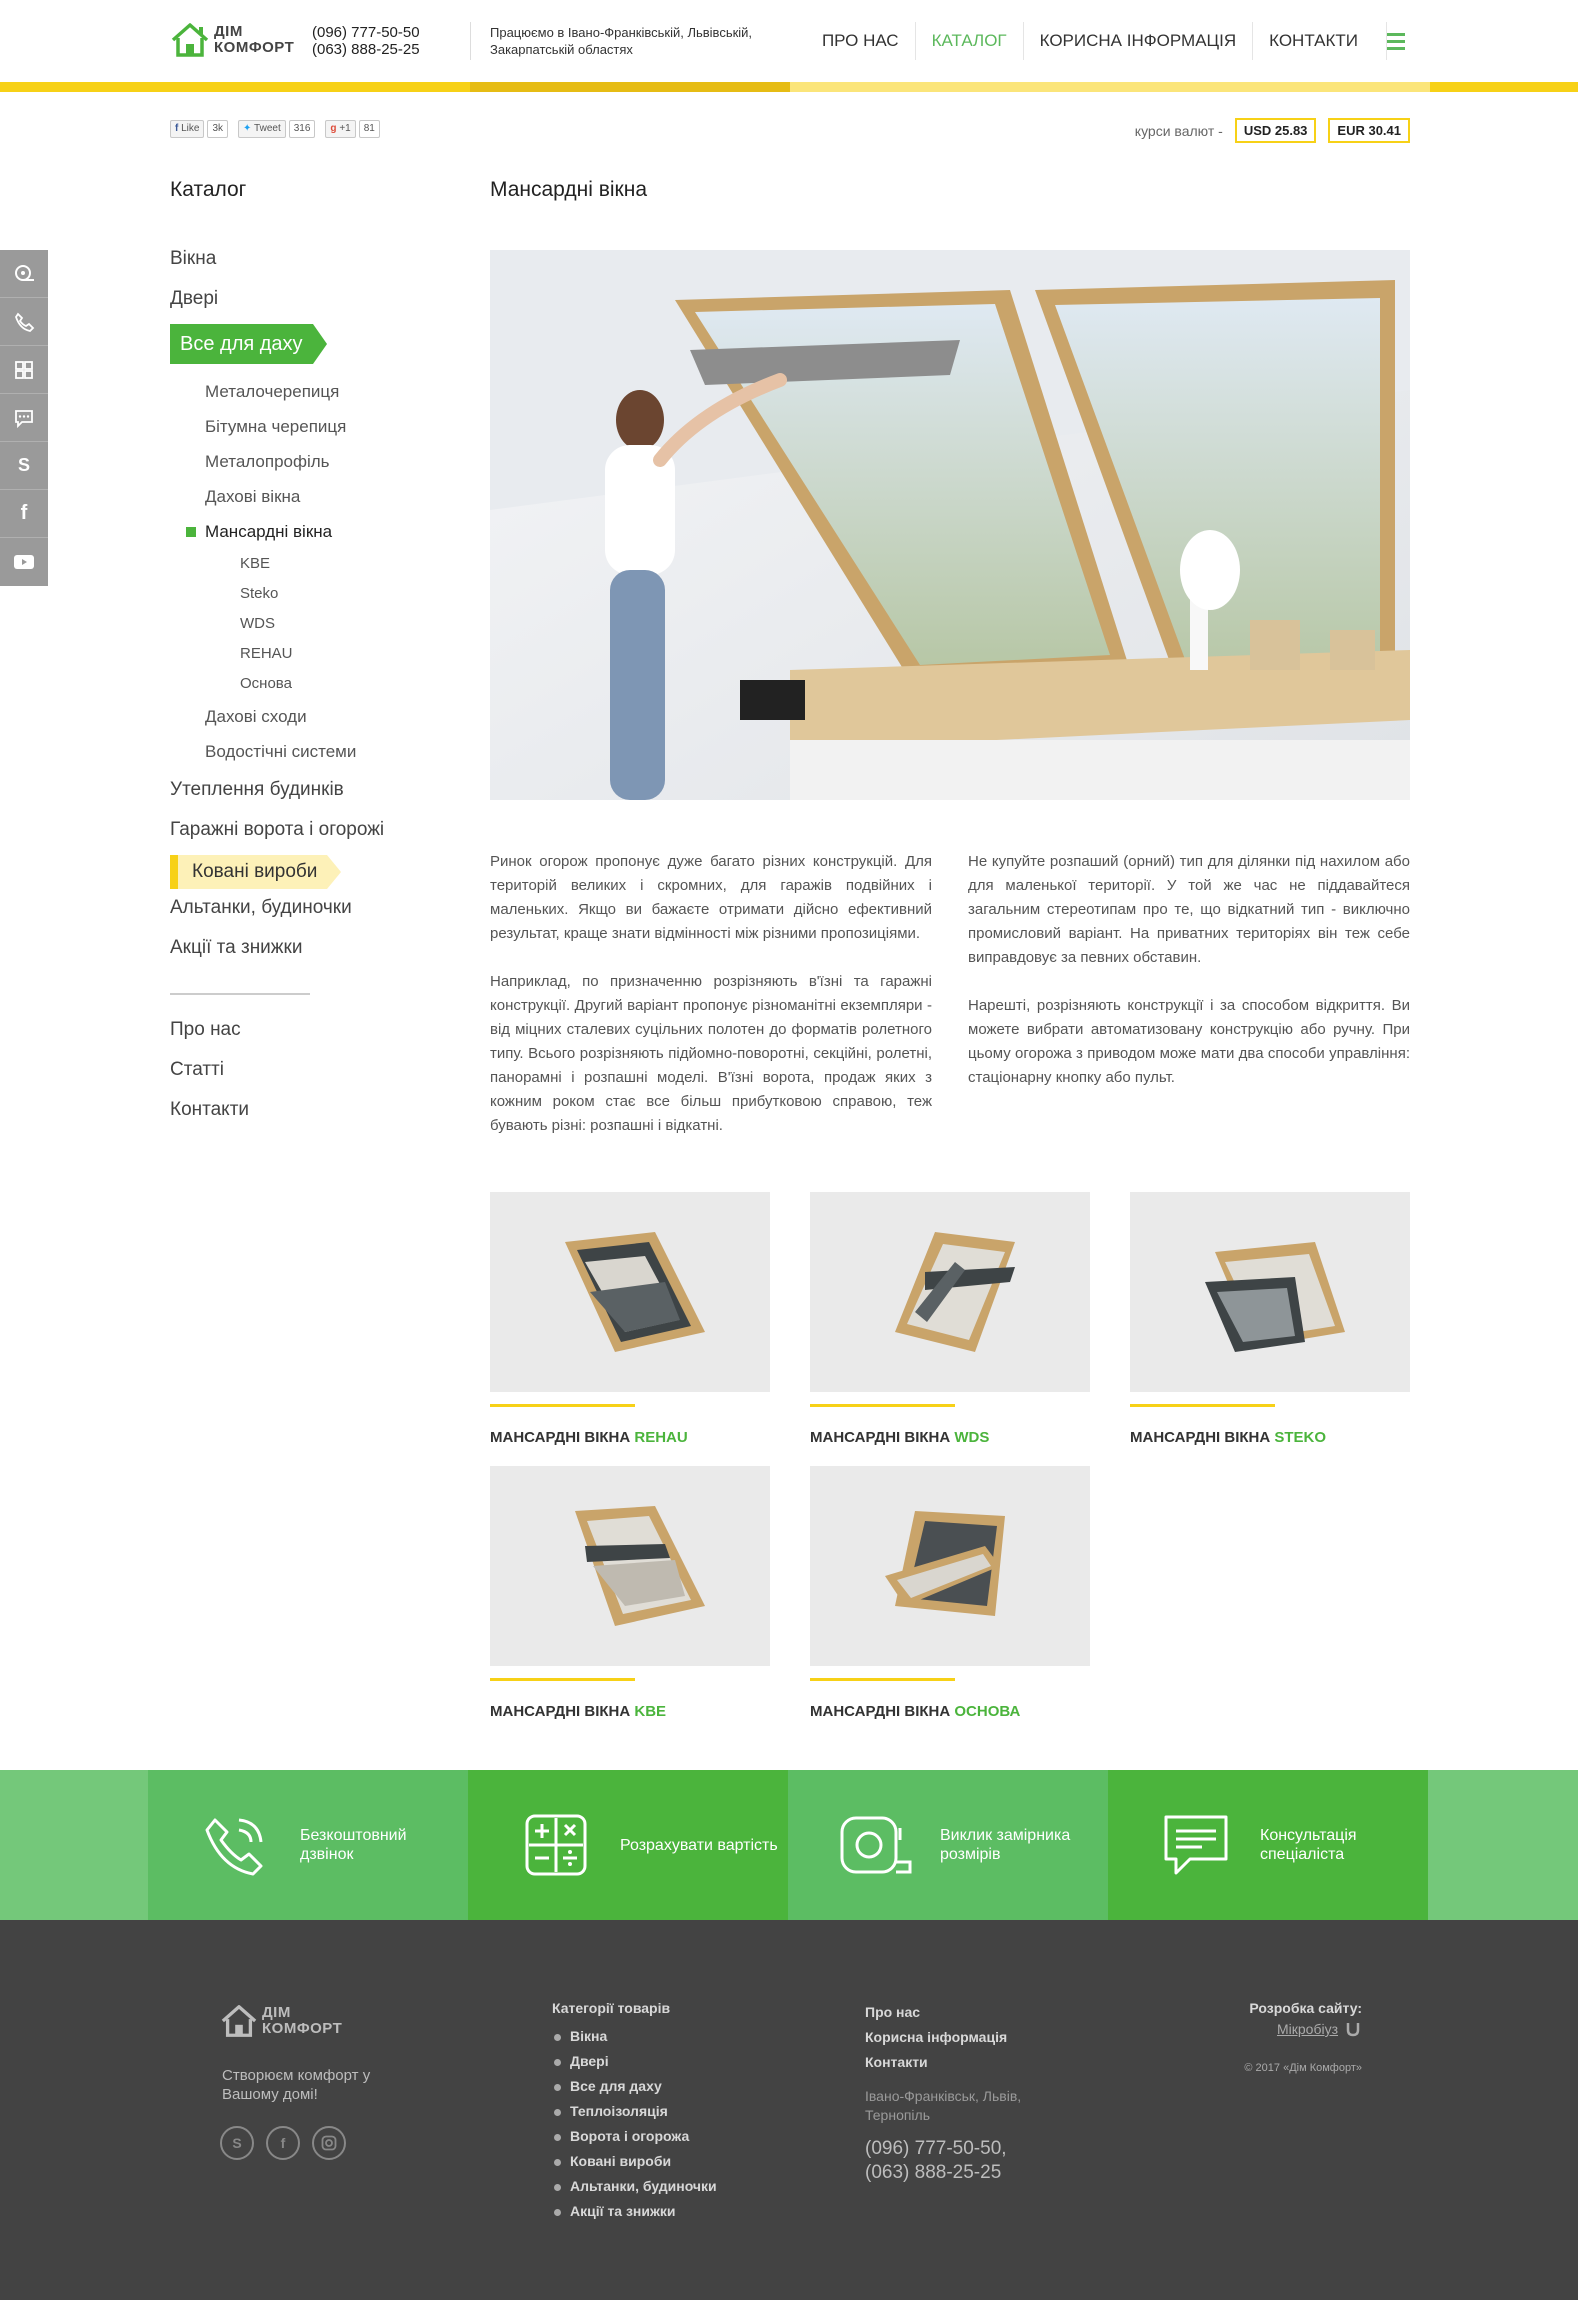 The image size is (1578, 2300). What do you see at coordinates (1137, 41) in the screenshot?
I see `nav-useful-info: КОРИСНА ІНФОРМАЦІЯ` at bounding box center [1137, 41].